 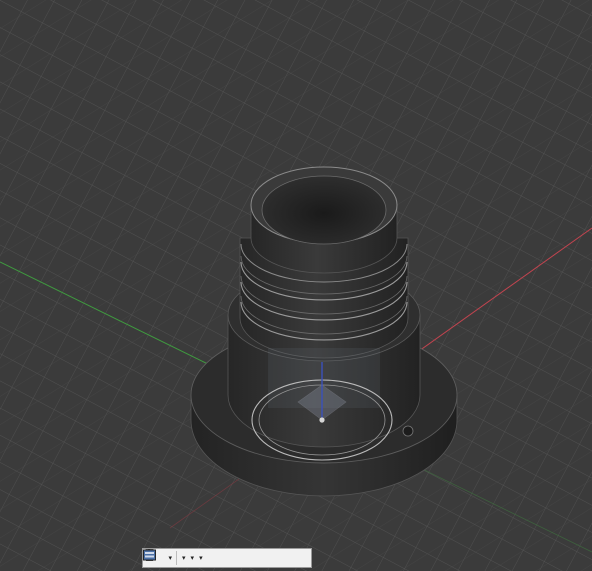 I want to click on display-settings-button: ▾, so click(x=165, y=557).